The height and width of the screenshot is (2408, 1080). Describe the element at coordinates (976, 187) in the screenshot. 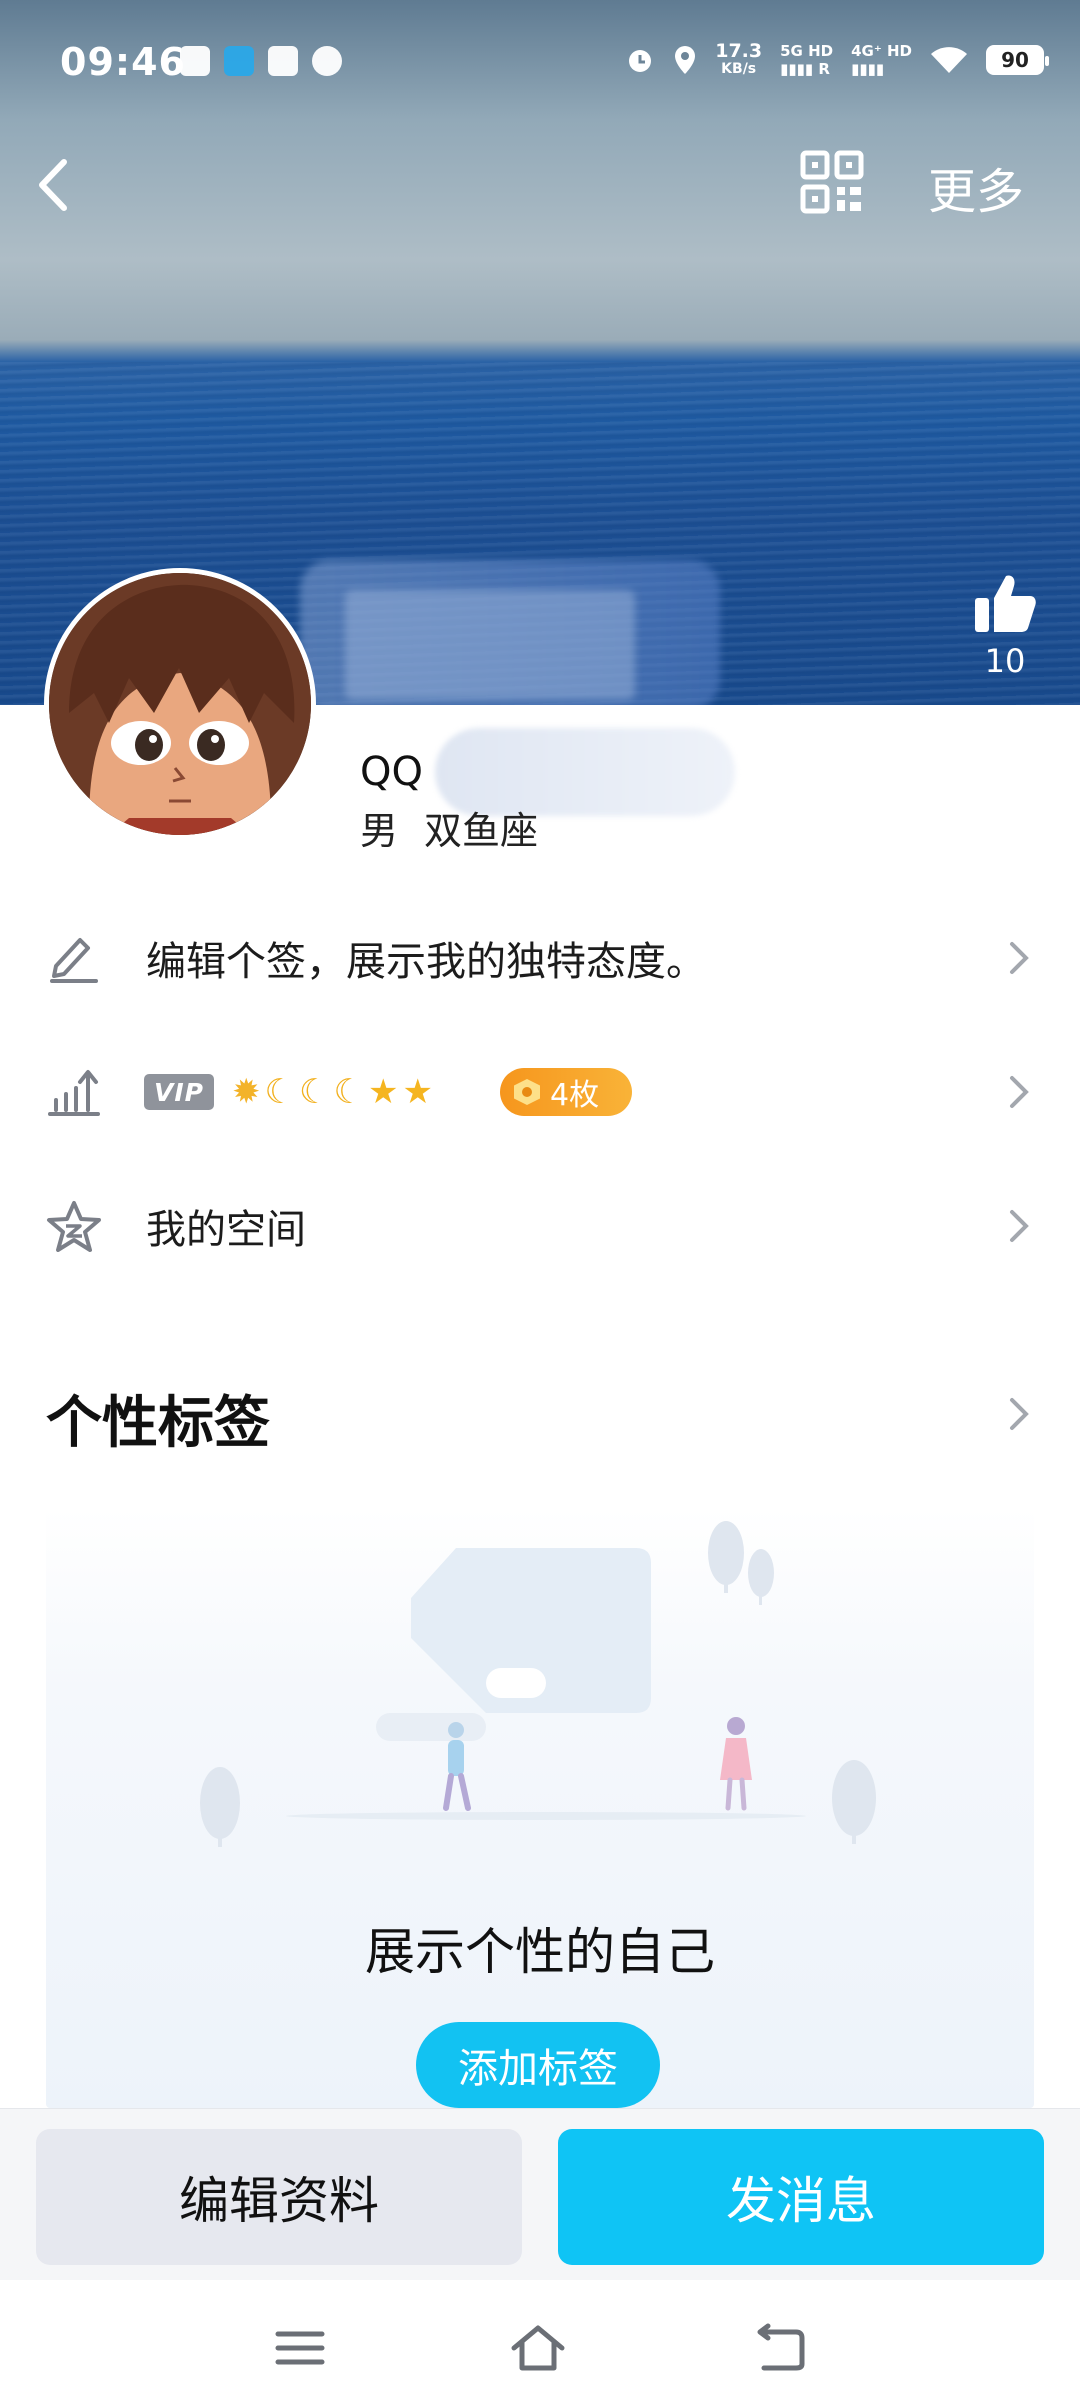

I see `more-button: 更多` at that location.